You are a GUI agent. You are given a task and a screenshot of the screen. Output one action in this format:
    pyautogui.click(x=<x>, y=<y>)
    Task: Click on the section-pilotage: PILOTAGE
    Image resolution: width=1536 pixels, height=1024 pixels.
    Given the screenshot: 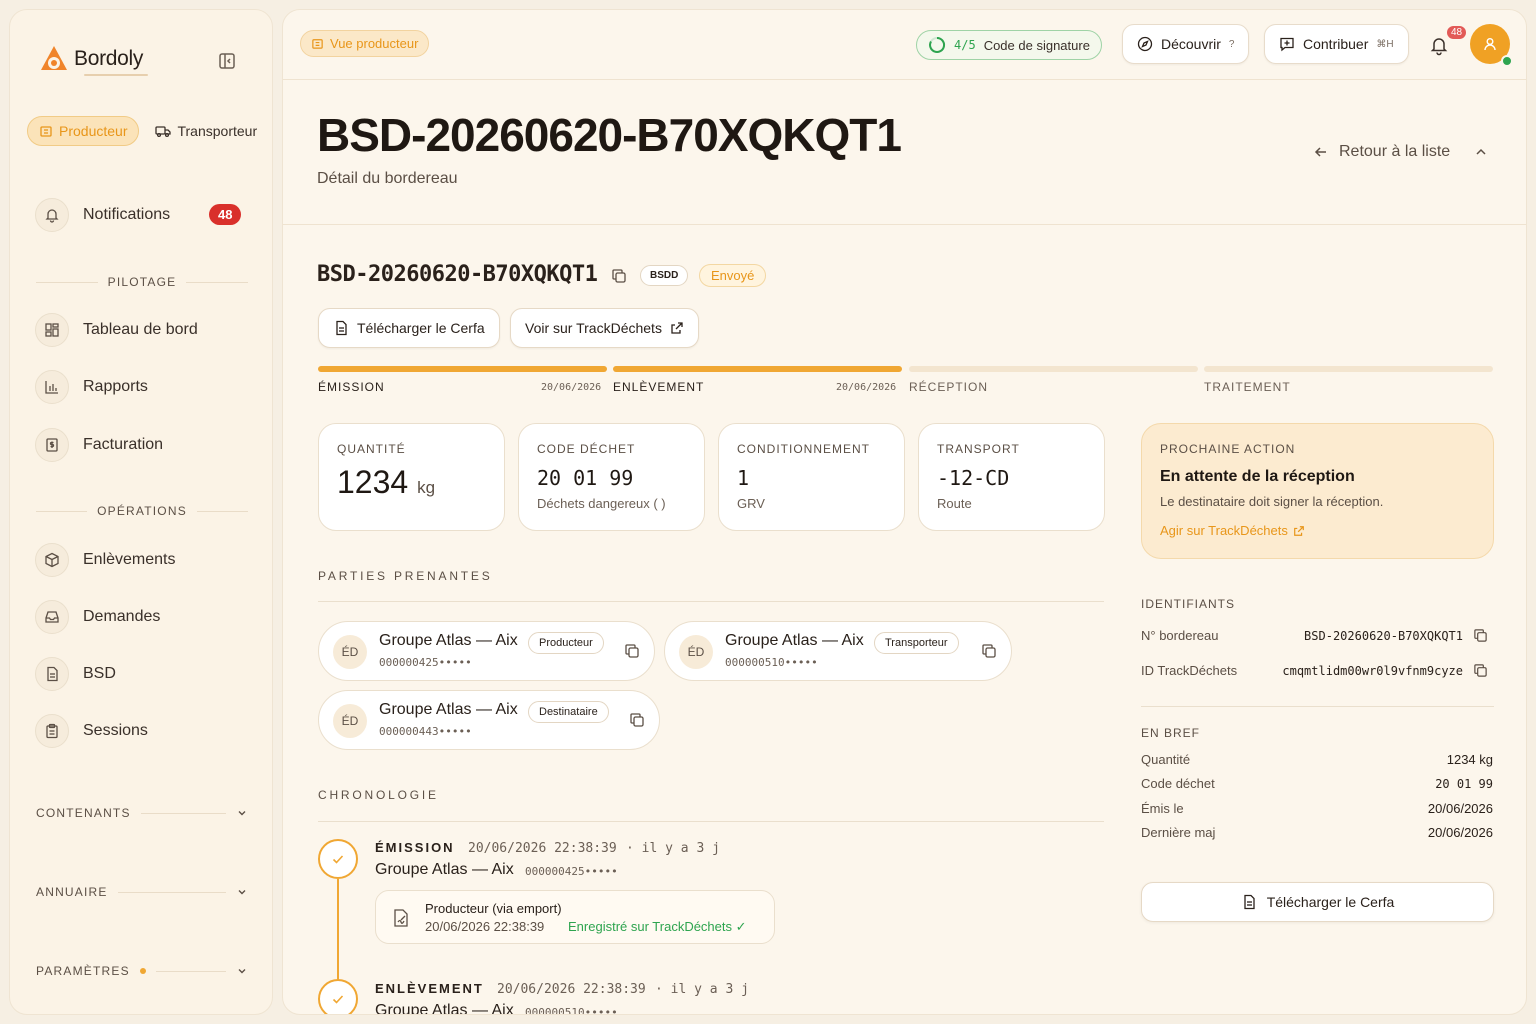 What is the action you would take?
    pyautogui.click(x=142, y=282)
    